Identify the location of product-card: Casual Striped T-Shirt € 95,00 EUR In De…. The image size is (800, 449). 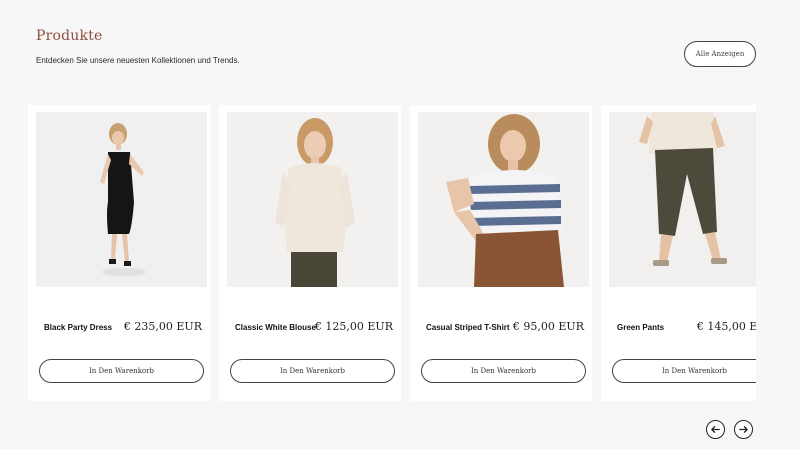
(501, 253).